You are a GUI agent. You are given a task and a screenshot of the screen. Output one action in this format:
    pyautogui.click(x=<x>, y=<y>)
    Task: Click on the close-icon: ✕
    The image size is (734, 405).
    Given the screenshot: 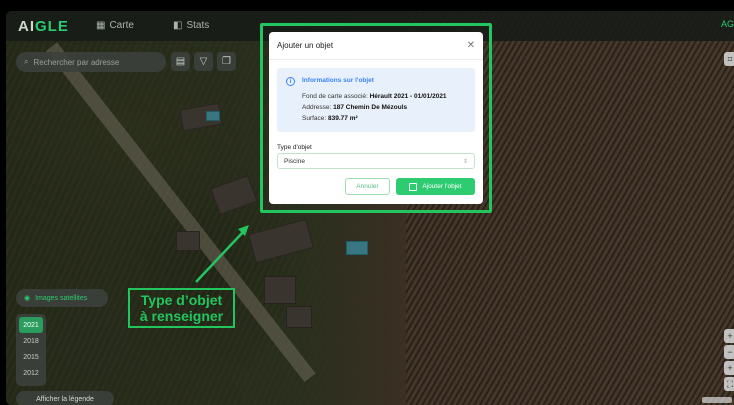 What is the action you would take?
    pyautogui.click(x=471, y=45)
    